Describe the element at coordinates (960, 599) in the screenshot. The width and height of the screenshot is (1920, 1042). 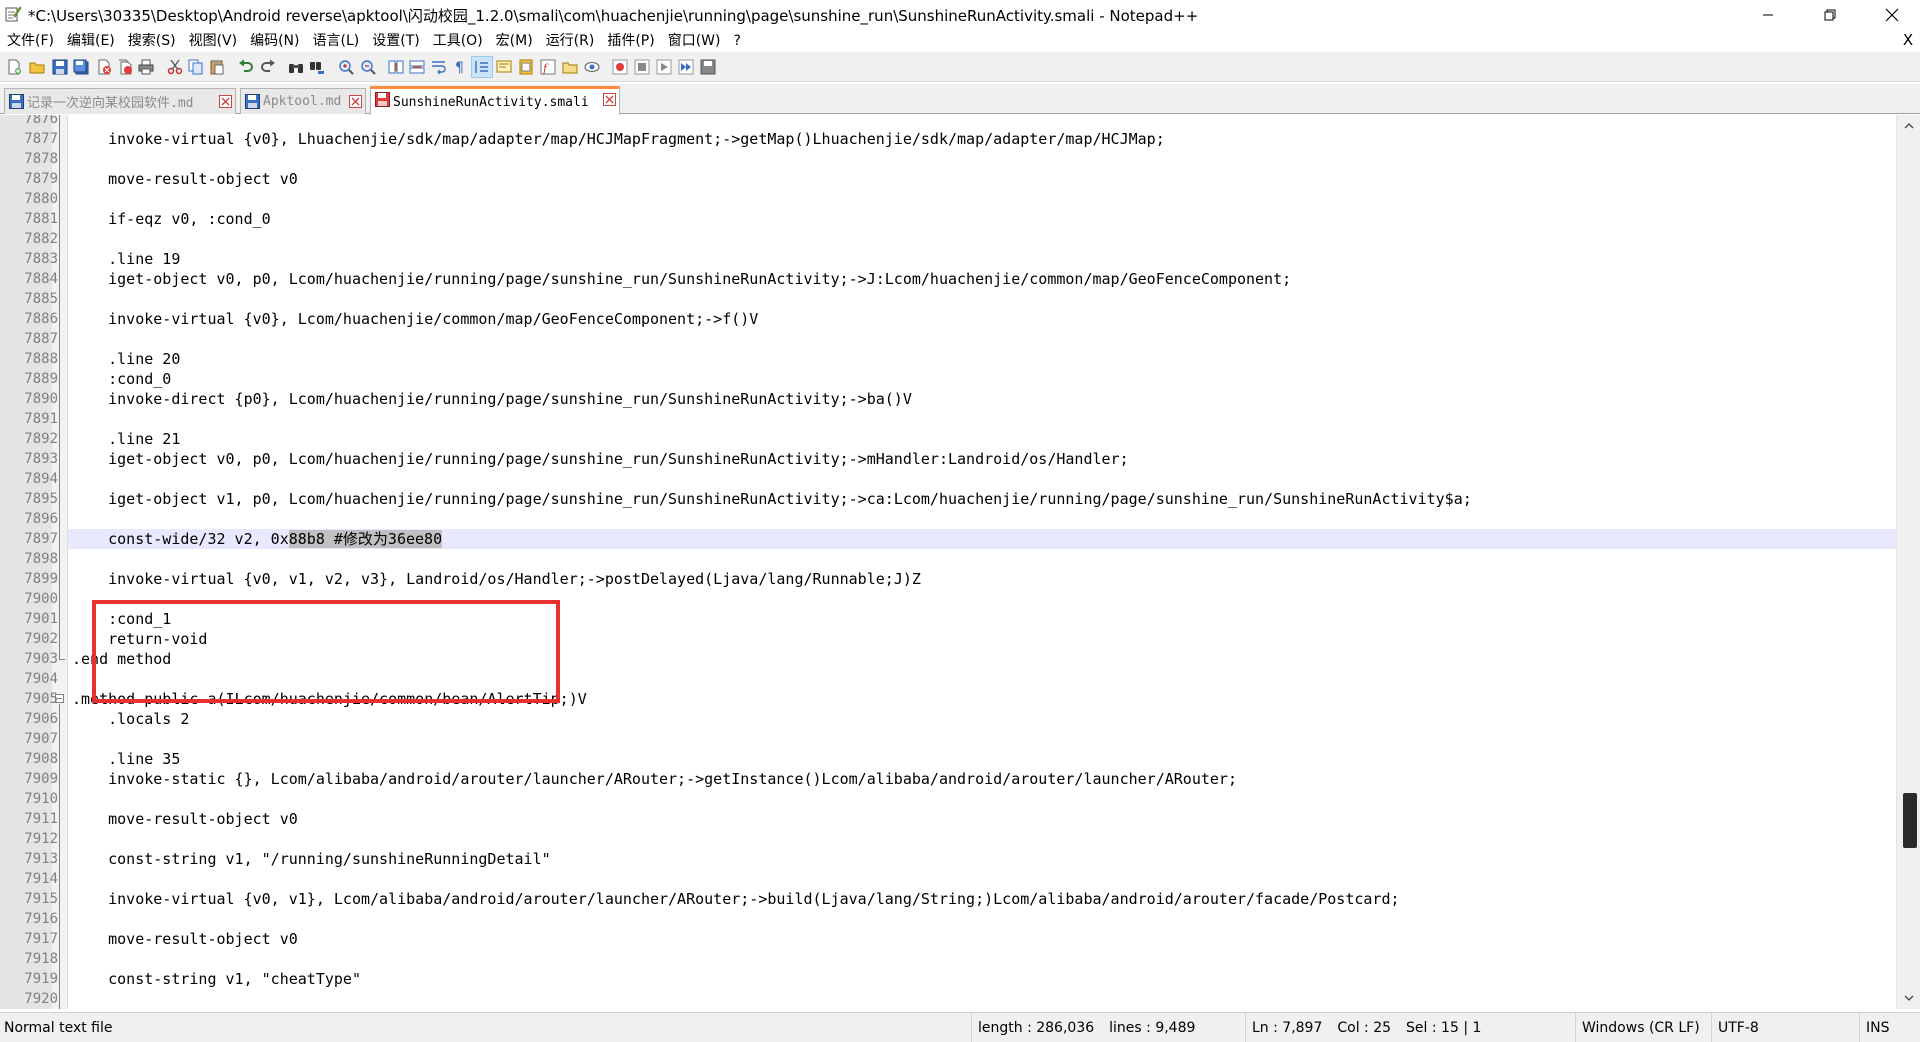
I see `code-line: 7900` at that location.